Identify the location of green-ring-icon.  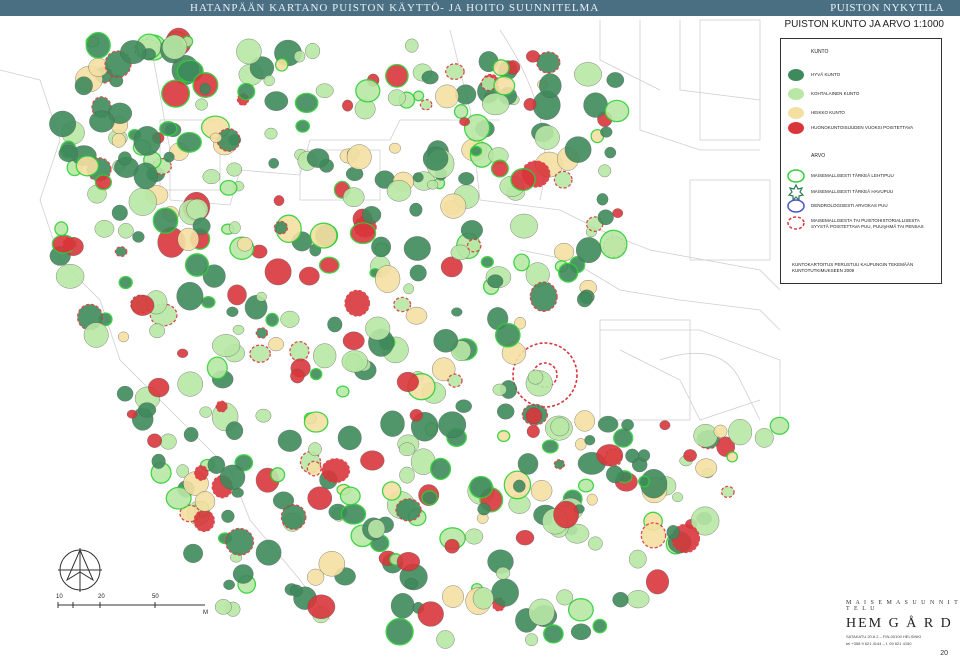
(796, 176).